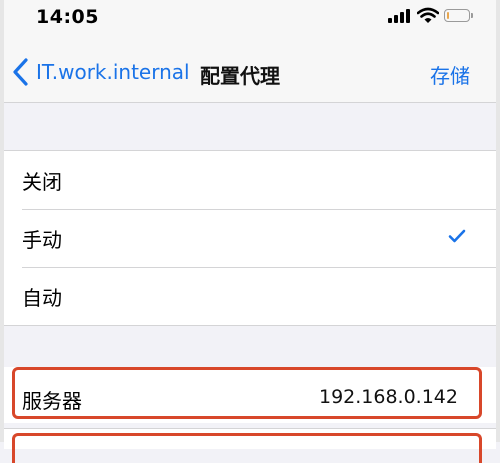 This screenshot has width=500, height=463. Describe the element at coordinates (388, 397) in the screenshot. I see `server-input: 192.168.0.142` at that location.